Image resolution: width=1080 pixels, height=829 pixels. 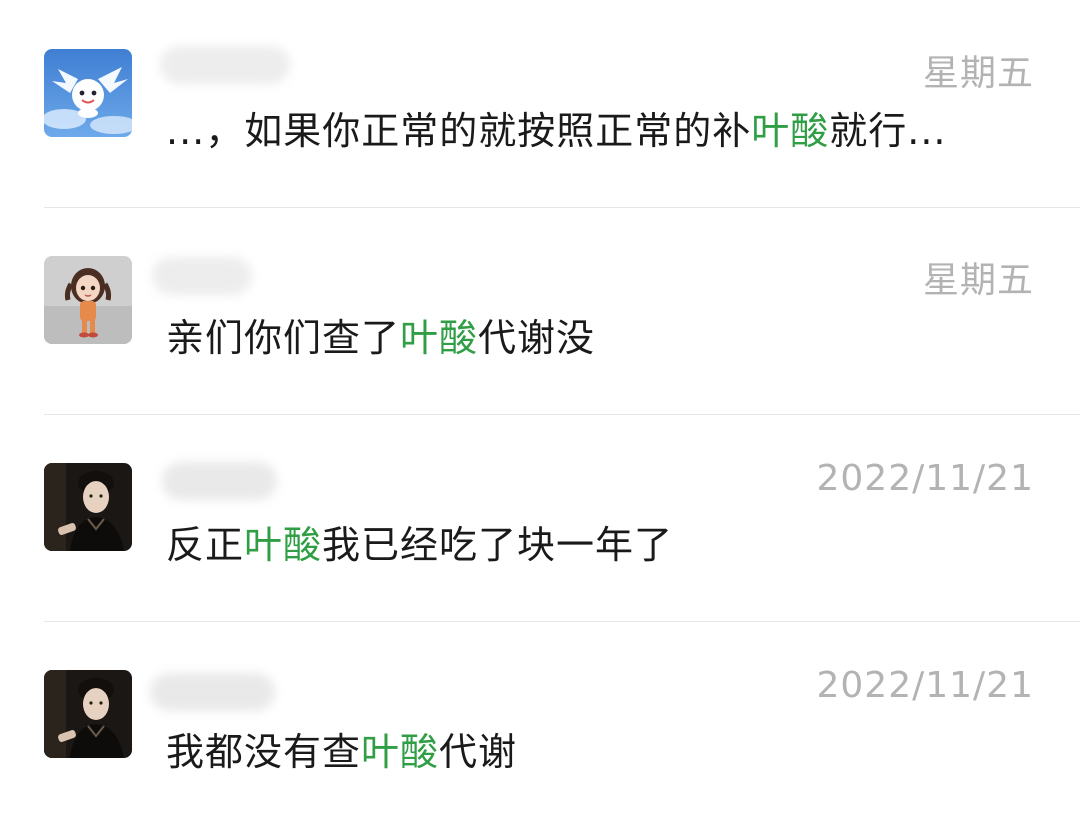 What do you see at coordinates (498, 545) in the screenshot?
I see `preview-text: 我已经吃了块一年了` at bounding box center [498, 545].